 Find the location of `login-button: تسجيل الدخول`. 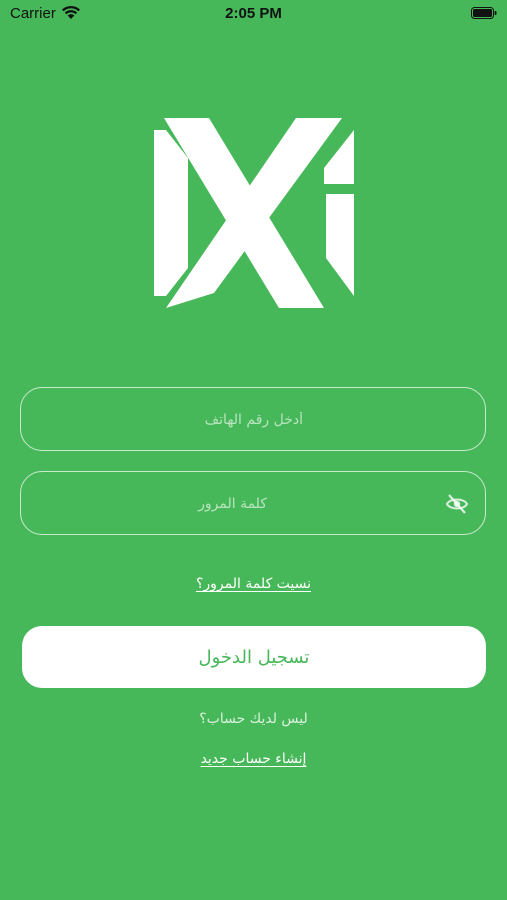

login-button: تسجيل الدخول is located at coordinates (254, 657).